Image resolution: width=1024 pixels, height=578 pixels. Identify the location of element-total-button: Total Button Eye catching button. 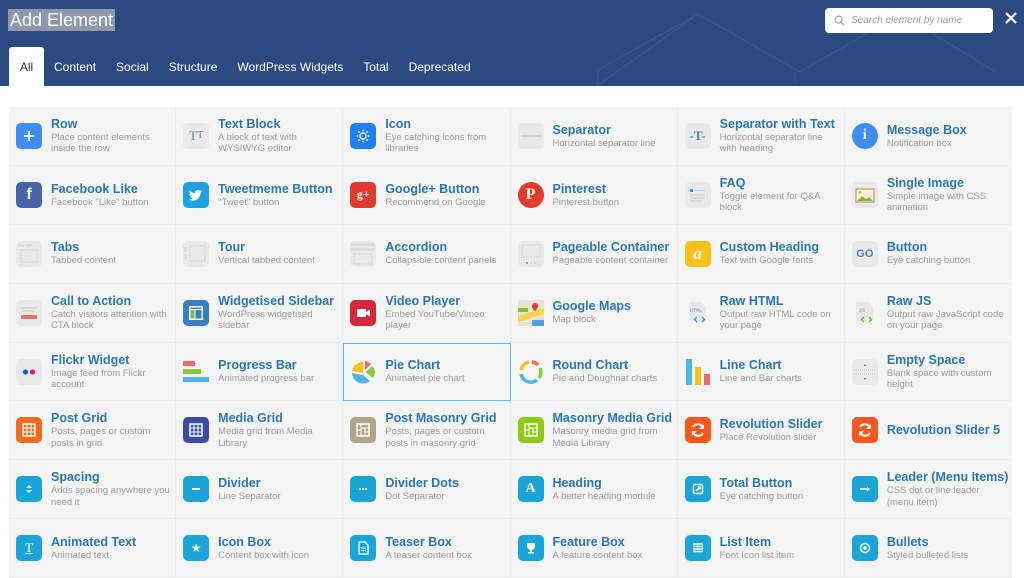
(761, 490).